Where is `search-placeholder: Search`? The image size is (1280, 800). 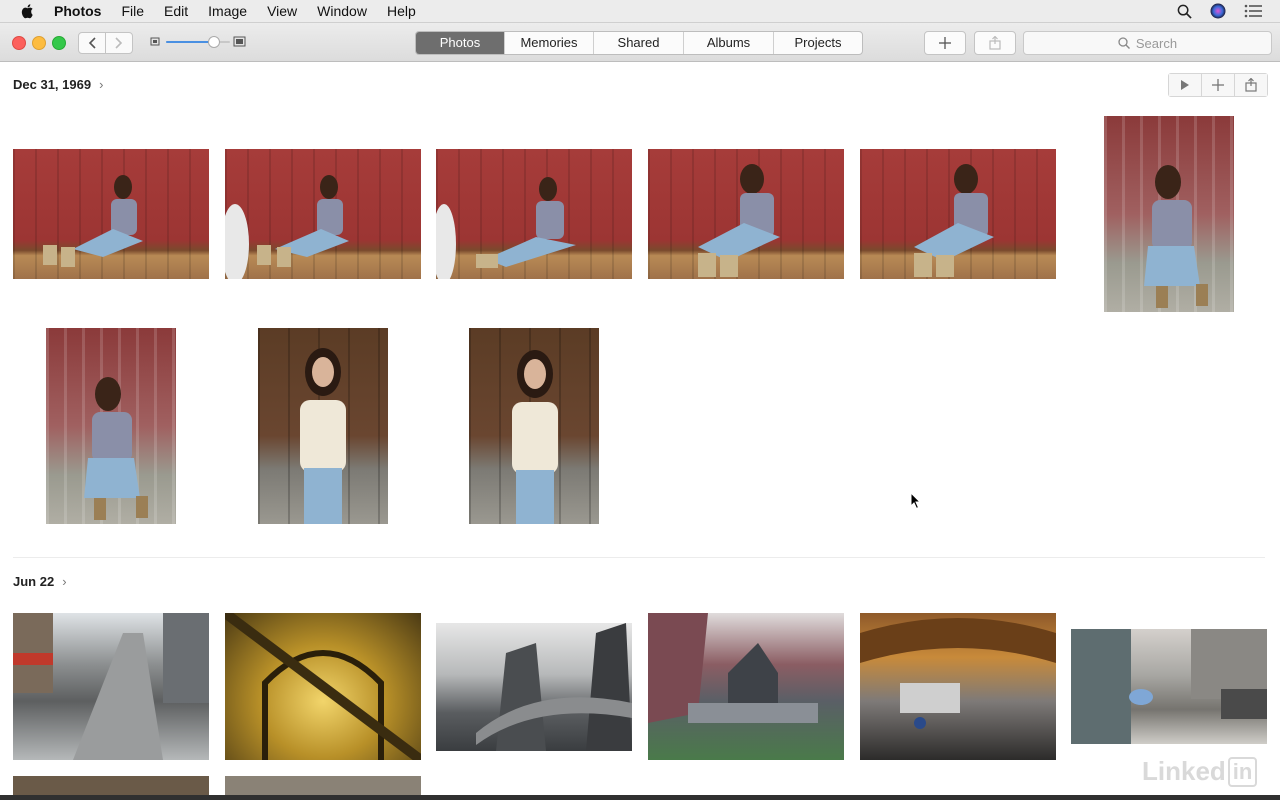 search-placeholder: Search is located at coordinates (1156, 43).